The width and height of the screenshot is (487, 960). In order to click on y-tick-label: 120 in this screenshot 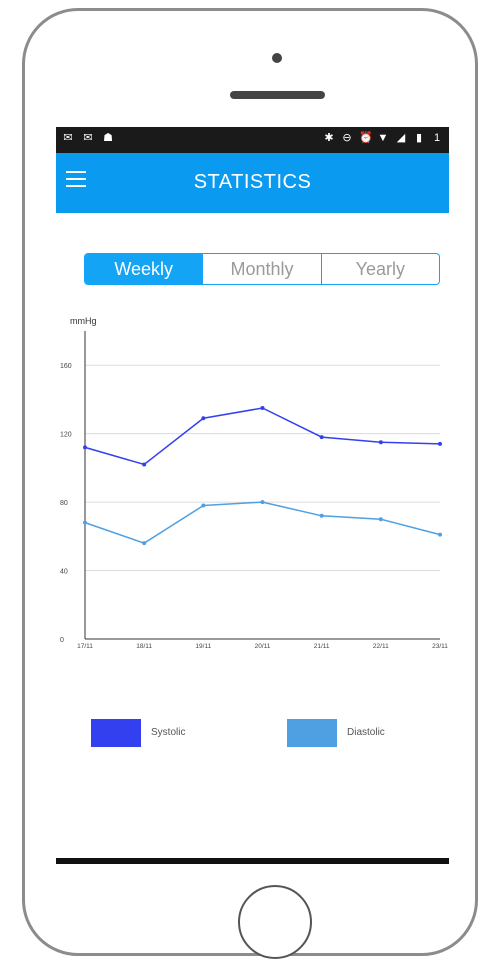, I will do `click(66, 435)`.